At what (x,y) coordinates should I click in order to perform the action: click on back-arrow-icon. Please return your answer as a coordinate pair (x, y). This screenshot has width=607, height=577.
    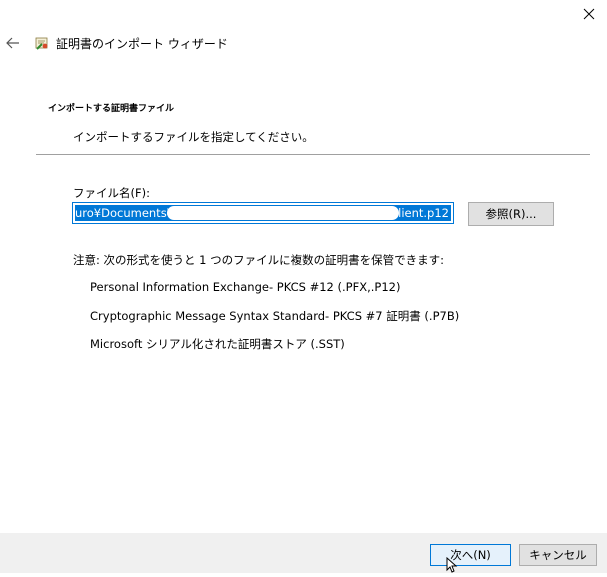
    Looking at the image, I should click on (12, 43).